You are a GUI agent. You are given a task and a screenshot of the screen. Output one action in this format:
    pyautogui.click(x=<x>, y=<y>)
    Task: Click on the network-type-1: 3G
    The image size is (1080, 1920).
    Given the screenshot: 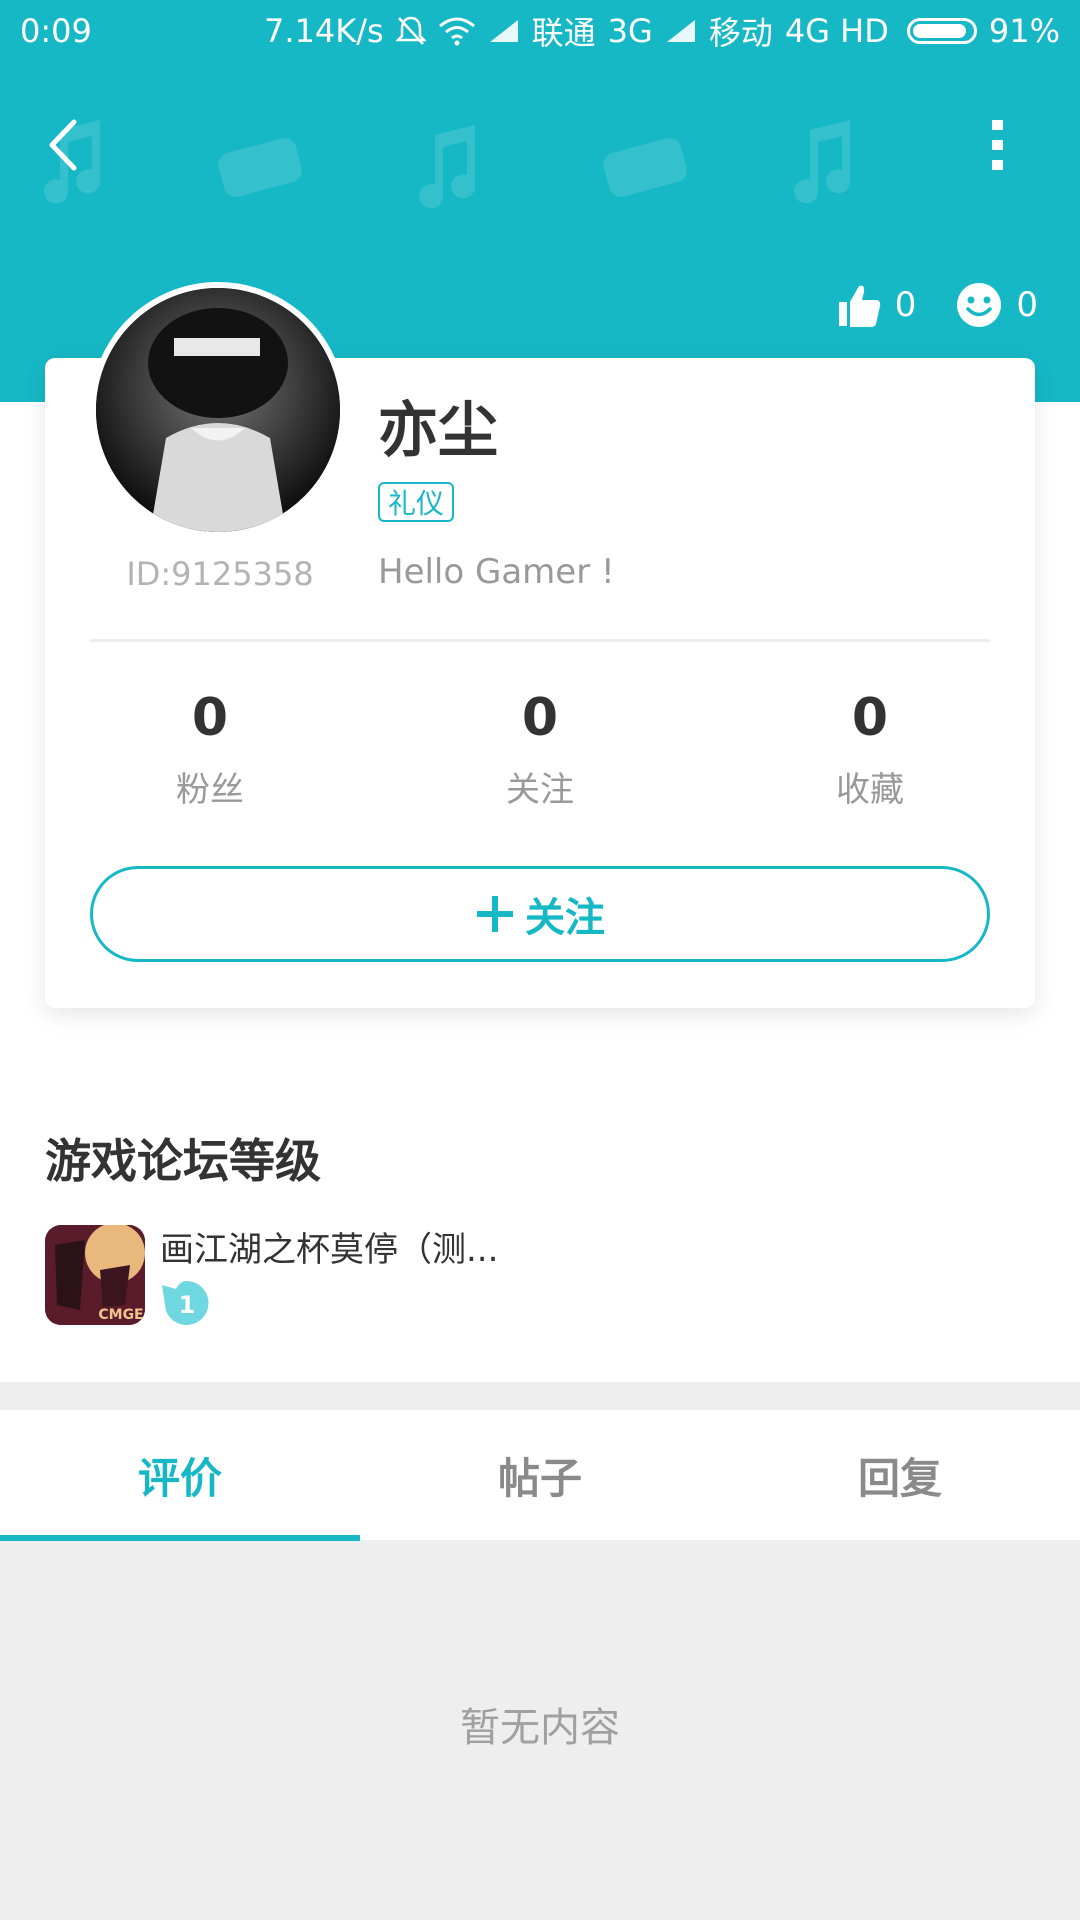 What is the action you would take?
    pyautogui.click(x=630, y=31)
    